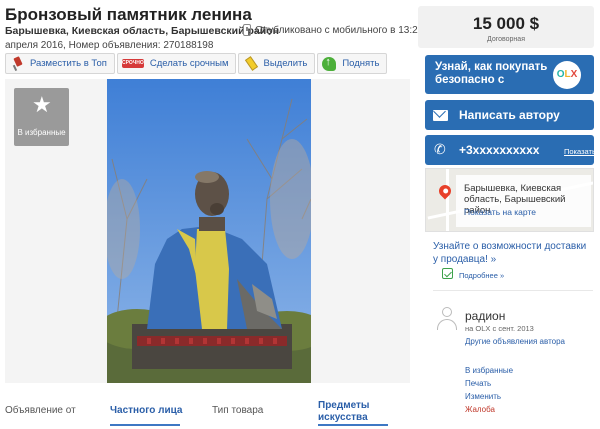 The height and width of the screenshot is (429, 600). Describe the element at coordinates (485, 316) in the screenshot. I see `seller-name: радион` at that location.